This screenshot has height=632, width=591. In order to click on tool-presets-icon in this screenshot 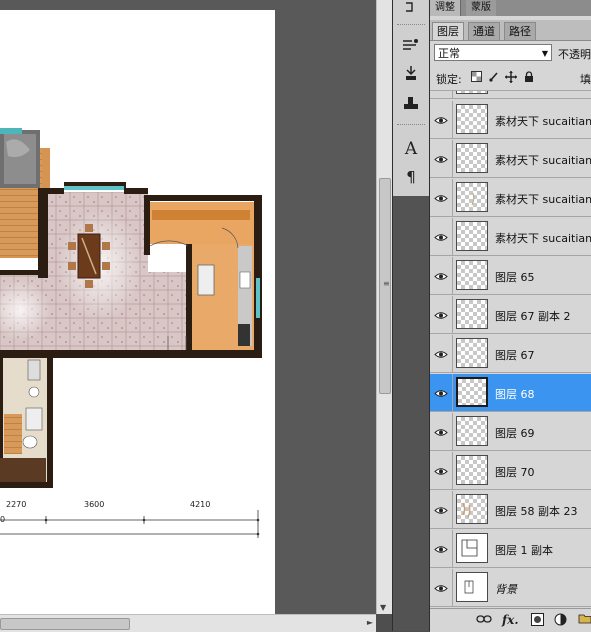, I will do `click(411, 103)`.